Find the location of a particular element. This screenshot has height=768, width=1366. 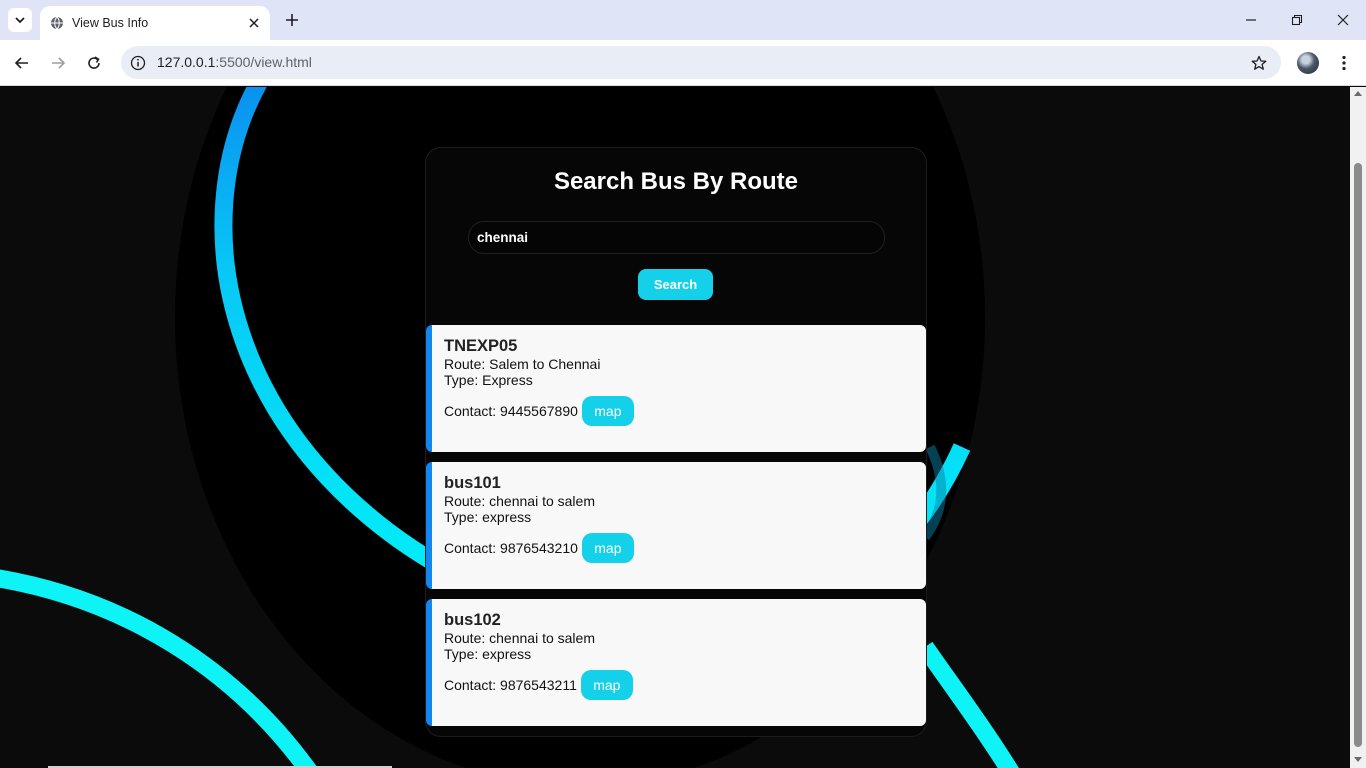

url-host: 127.0.0.1 is located at coordinates (186, 62).